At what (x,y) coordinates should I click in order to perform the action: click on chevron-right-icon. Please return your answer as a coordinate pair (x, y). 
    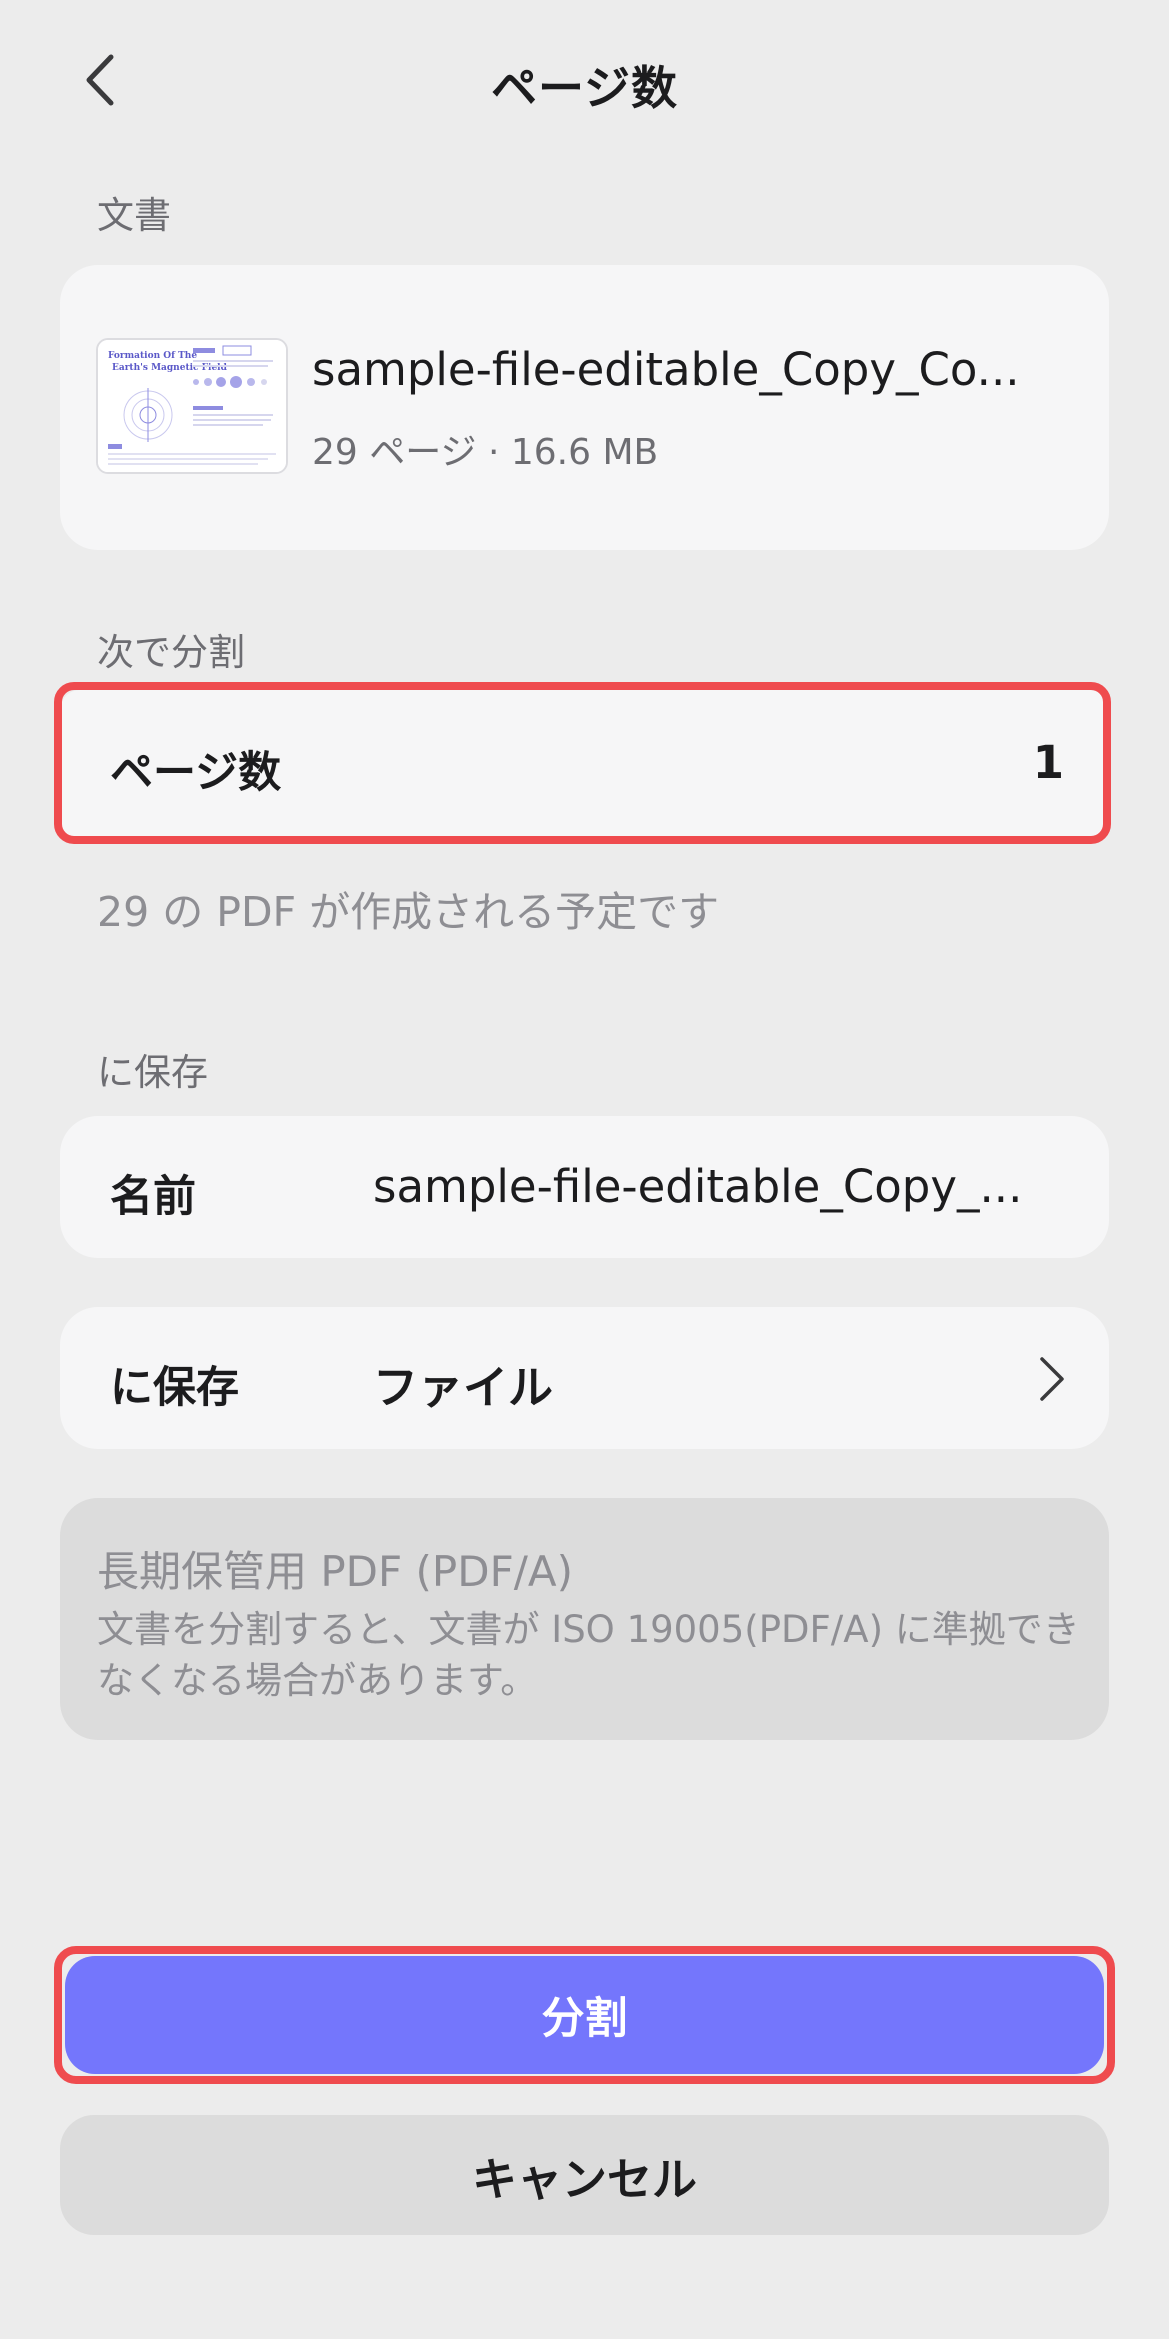
    Looking at the image, I should click on (1052, 1379).